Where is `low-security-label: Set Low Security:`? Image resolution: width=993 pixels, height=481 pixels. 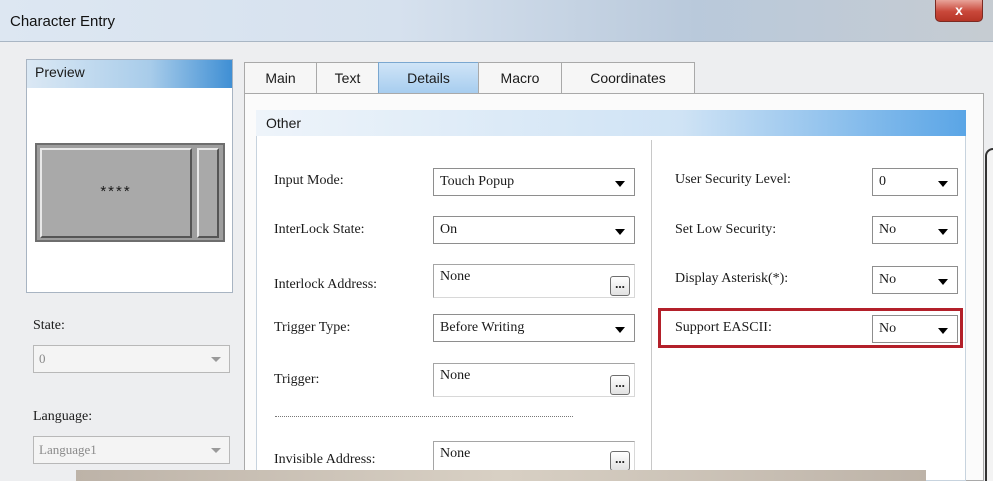
low-security-label: Set Low Security: is located at coordinates (726, 229).